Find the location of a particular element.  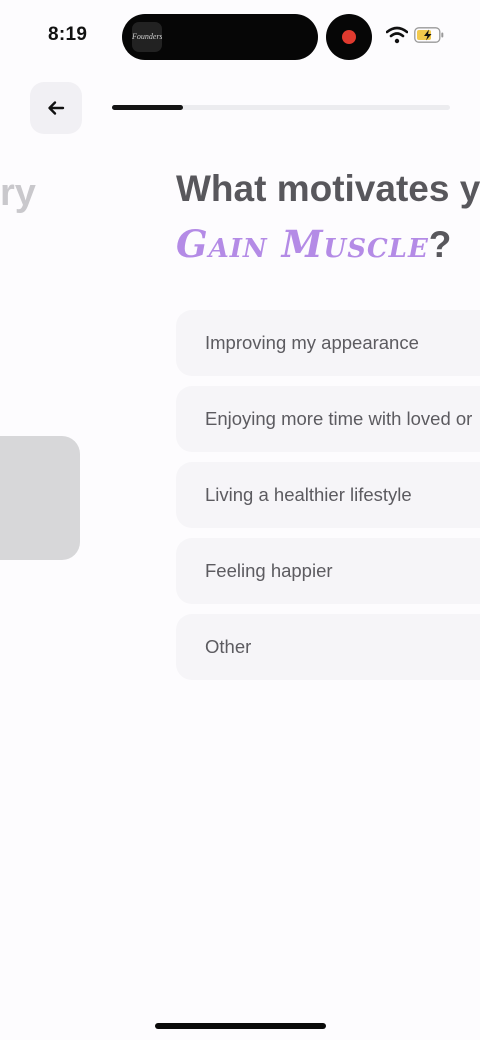

arrow-left-icon is located at coordinates (56, 108).